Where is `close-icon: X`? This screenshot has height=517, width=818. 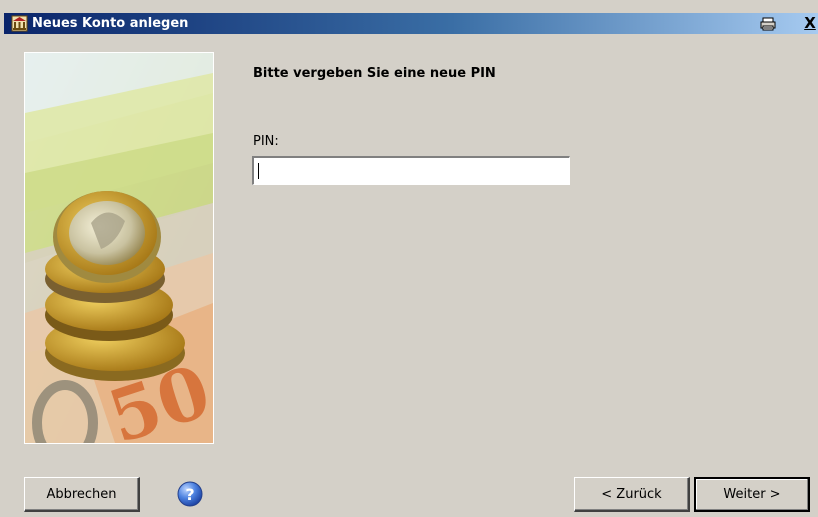
close-icon: X is located at coordinates (810, 23).